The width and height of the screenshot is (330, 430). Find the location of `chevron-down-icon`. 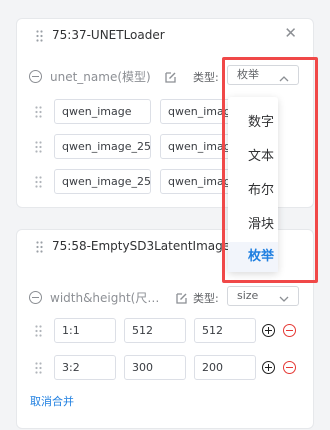

chevron-down-icon is located at coordinates (284, 300).